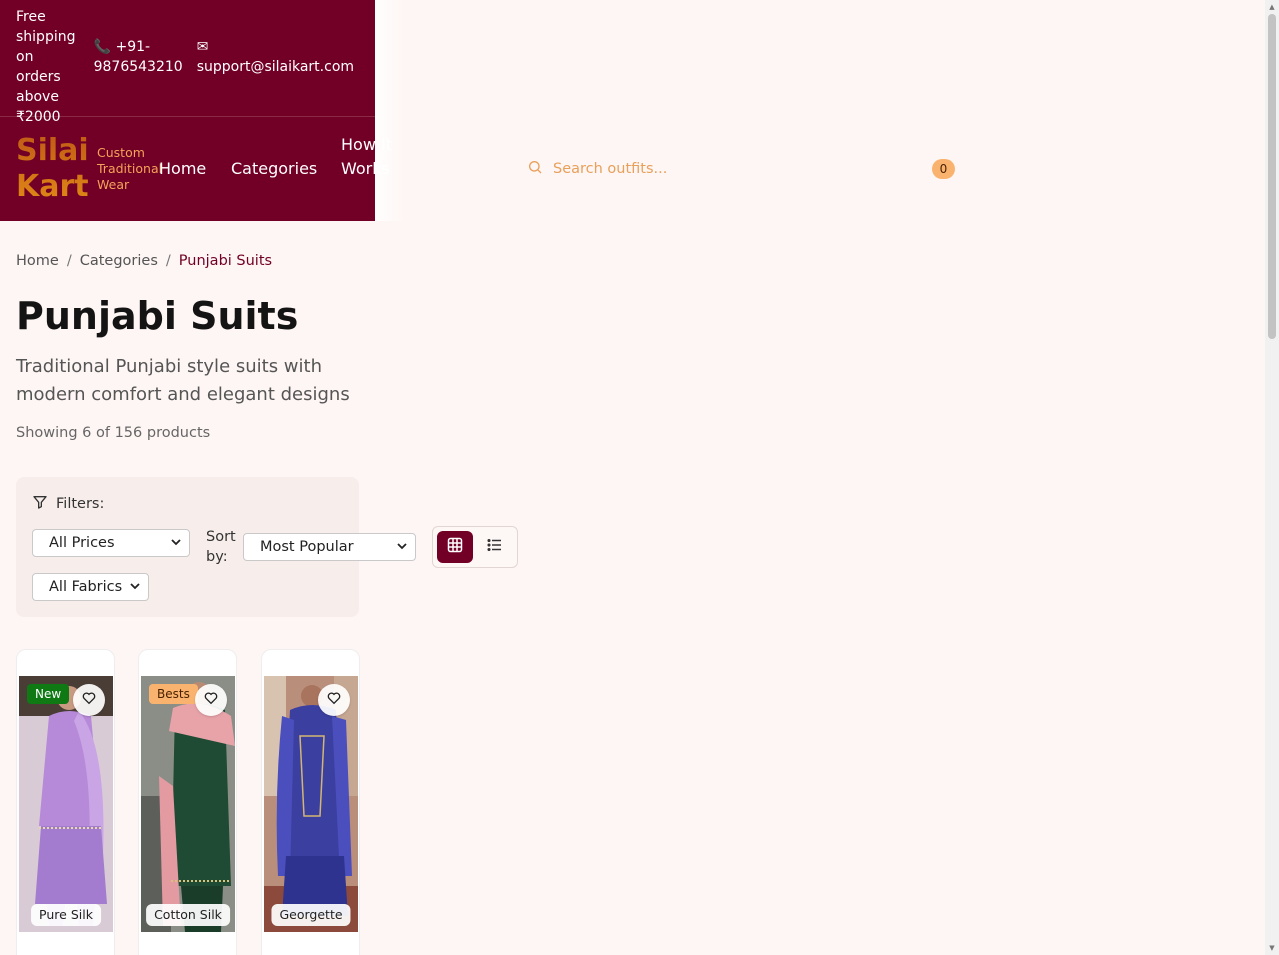  I want to click on breadcrumb-home: Home, so click(37, 261).